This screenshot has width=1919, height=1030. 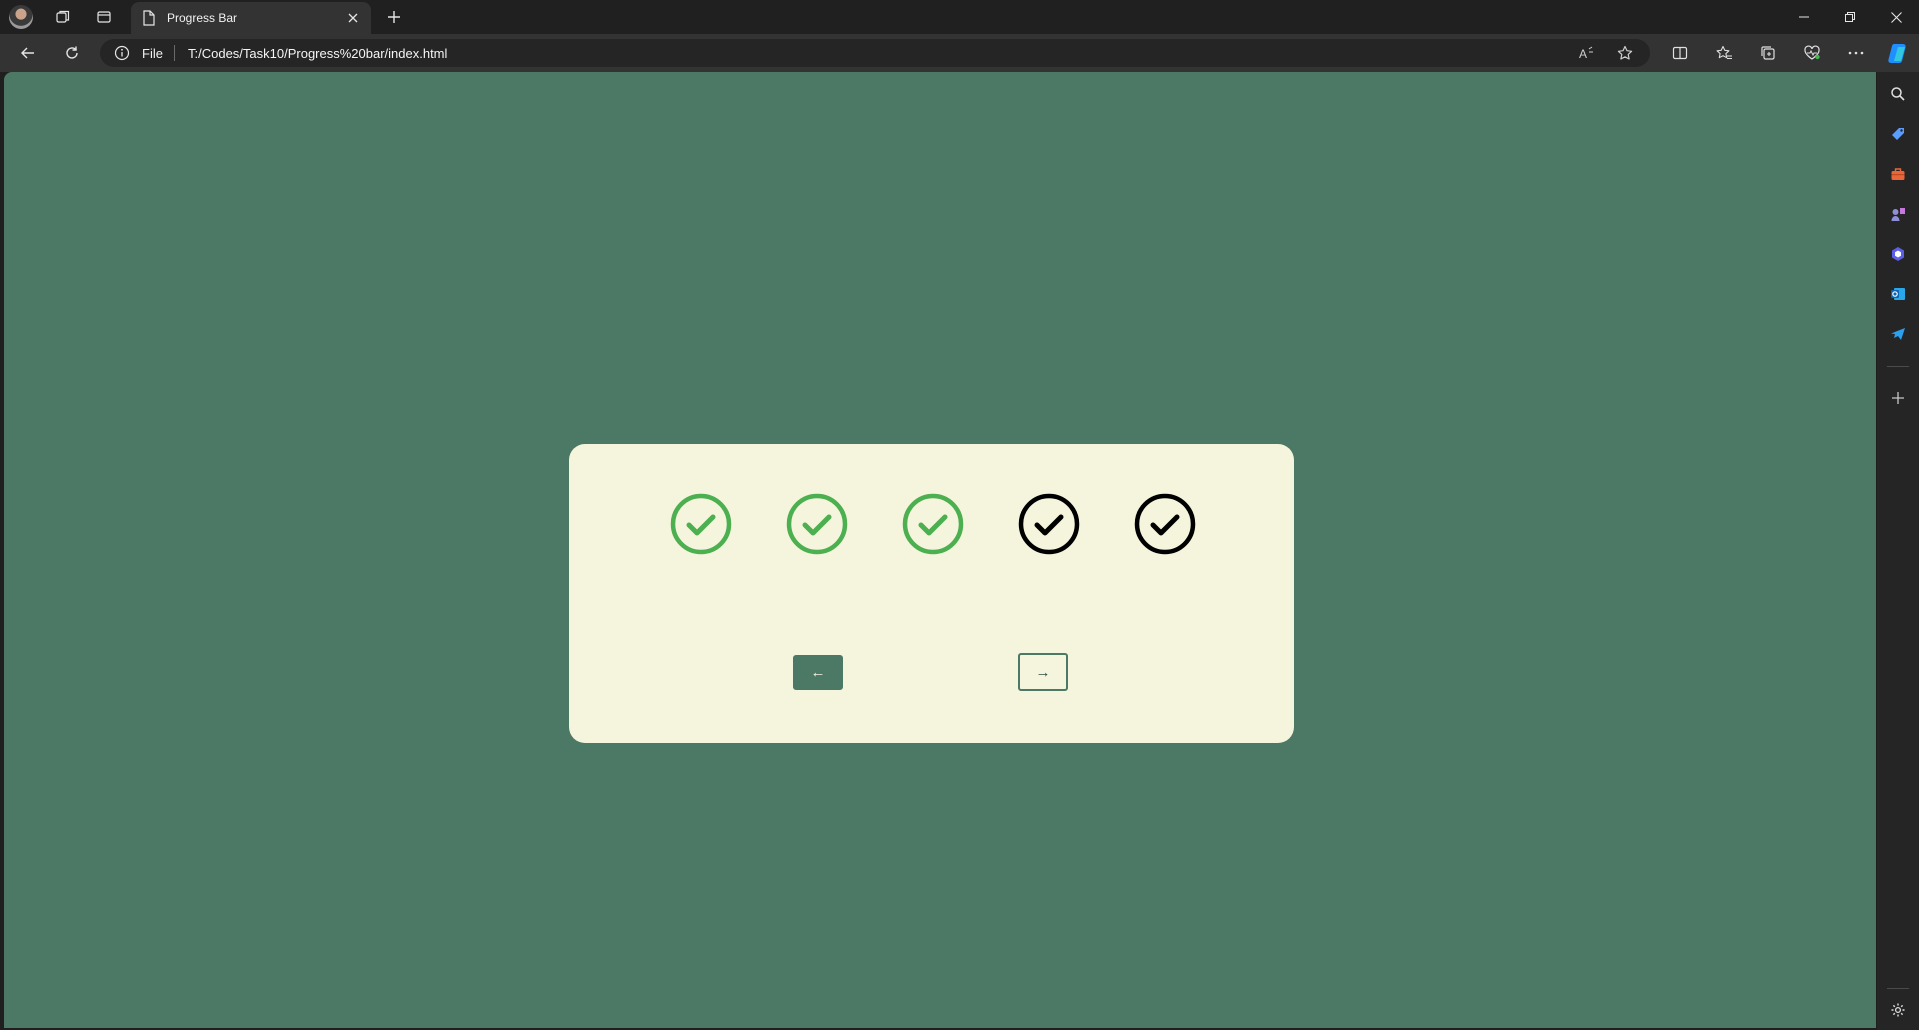 I want to click on page-icon, so click(x=149, y=20).